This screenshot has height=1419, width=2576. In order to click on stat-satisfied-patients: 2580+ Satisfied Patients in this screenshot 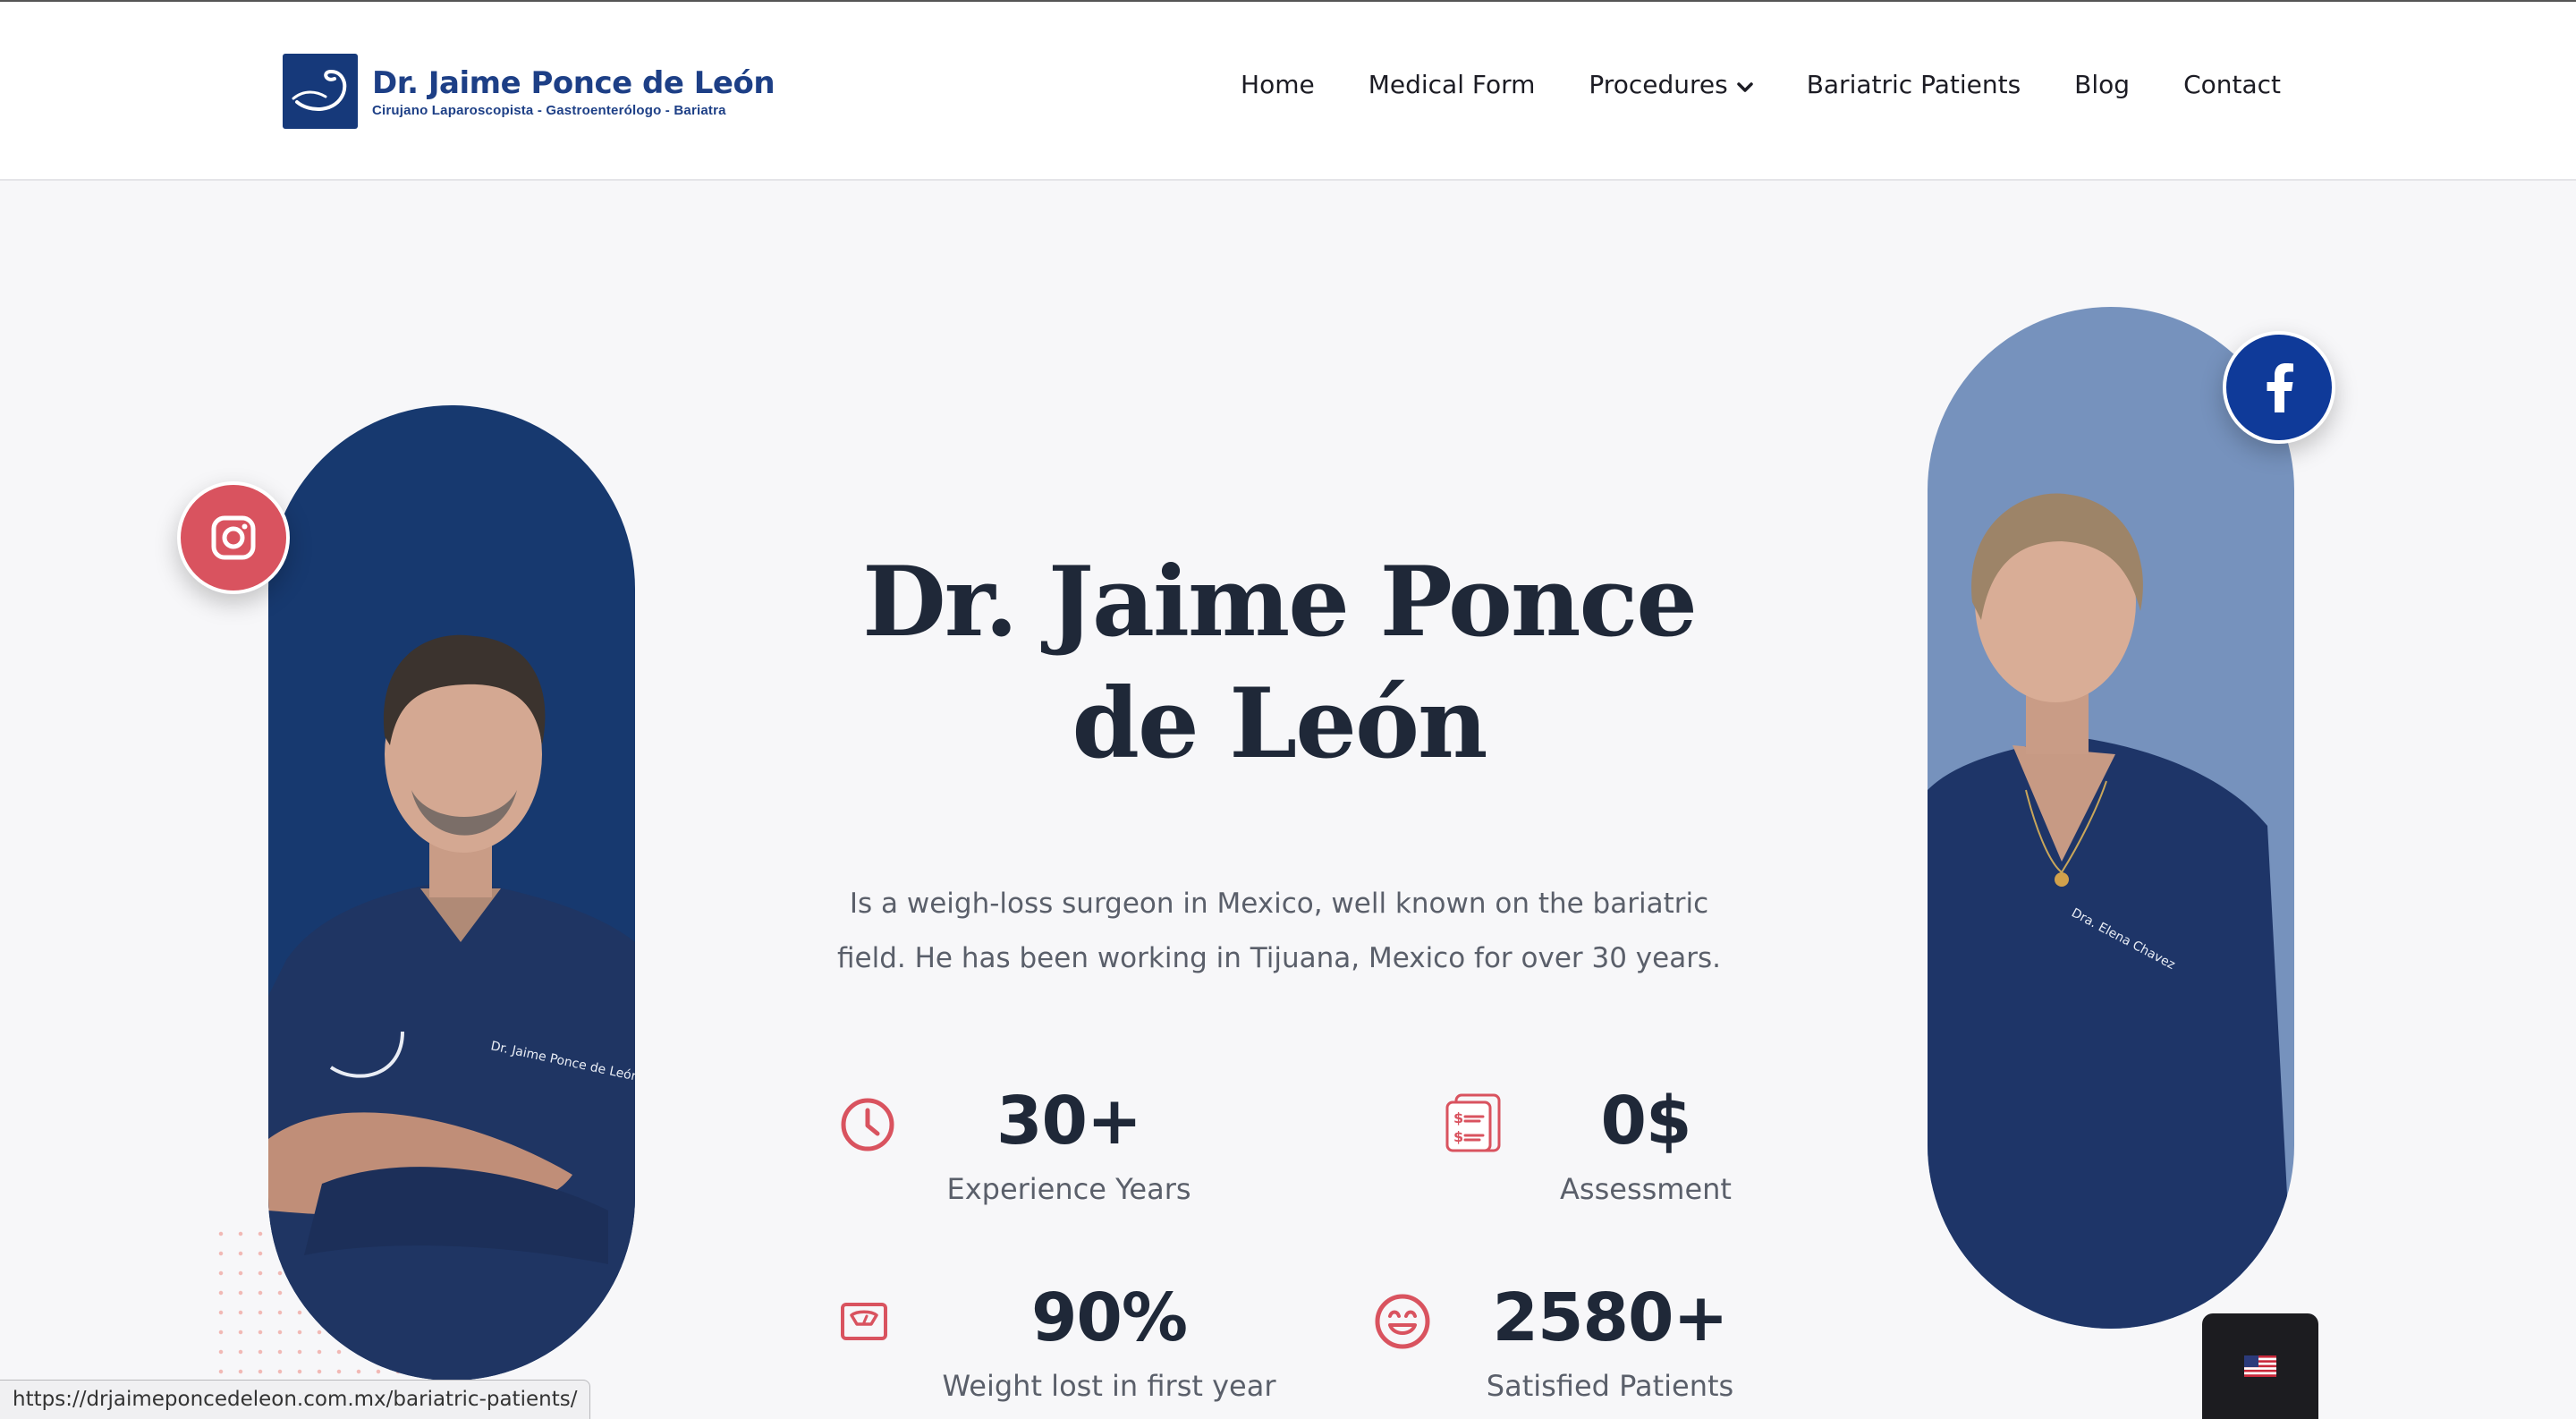, I will do `click(1610, 1340)`.